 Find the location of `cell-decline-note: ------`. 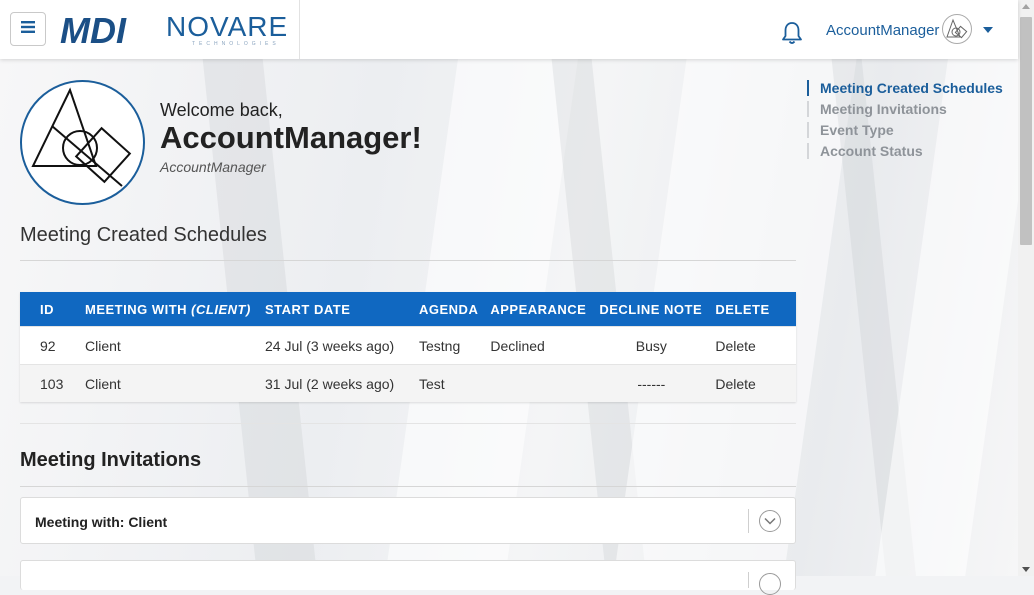

cell-decline-note: ------ is located at coordinates (651, 383).